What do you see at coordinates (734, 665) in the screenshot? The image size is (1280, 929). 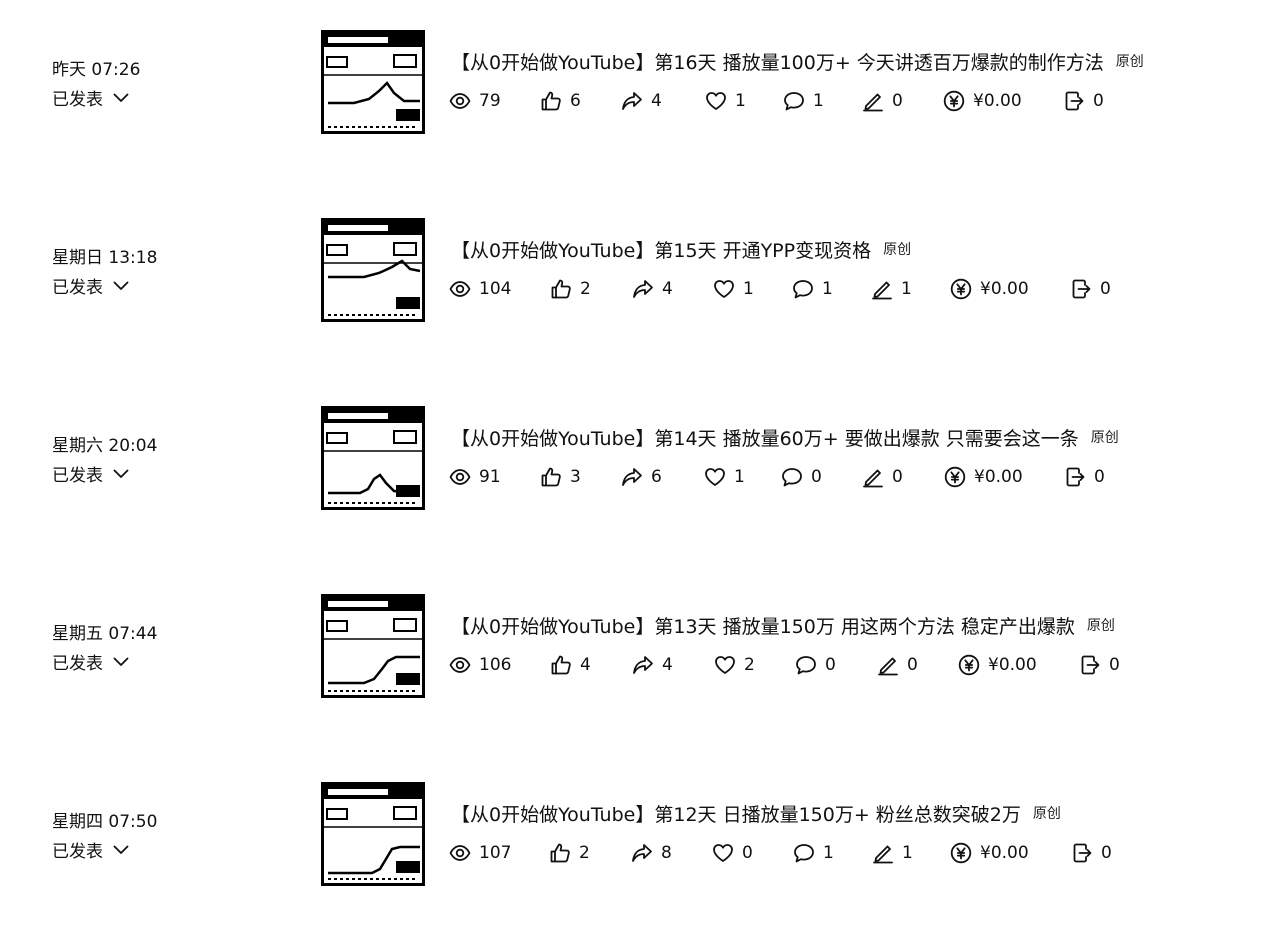 I see `stat-favorites: 2` at bounding box center [734, 665].